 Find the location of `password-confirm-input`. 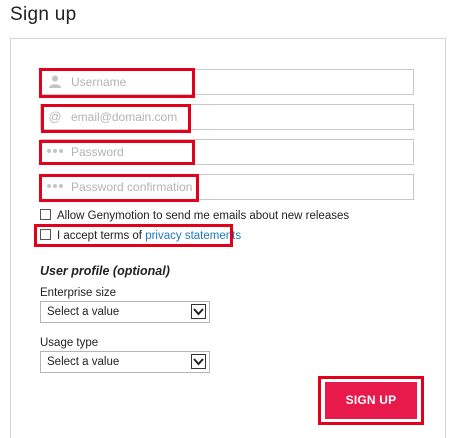

password-confirm-input is located at coordinates (231, 187).